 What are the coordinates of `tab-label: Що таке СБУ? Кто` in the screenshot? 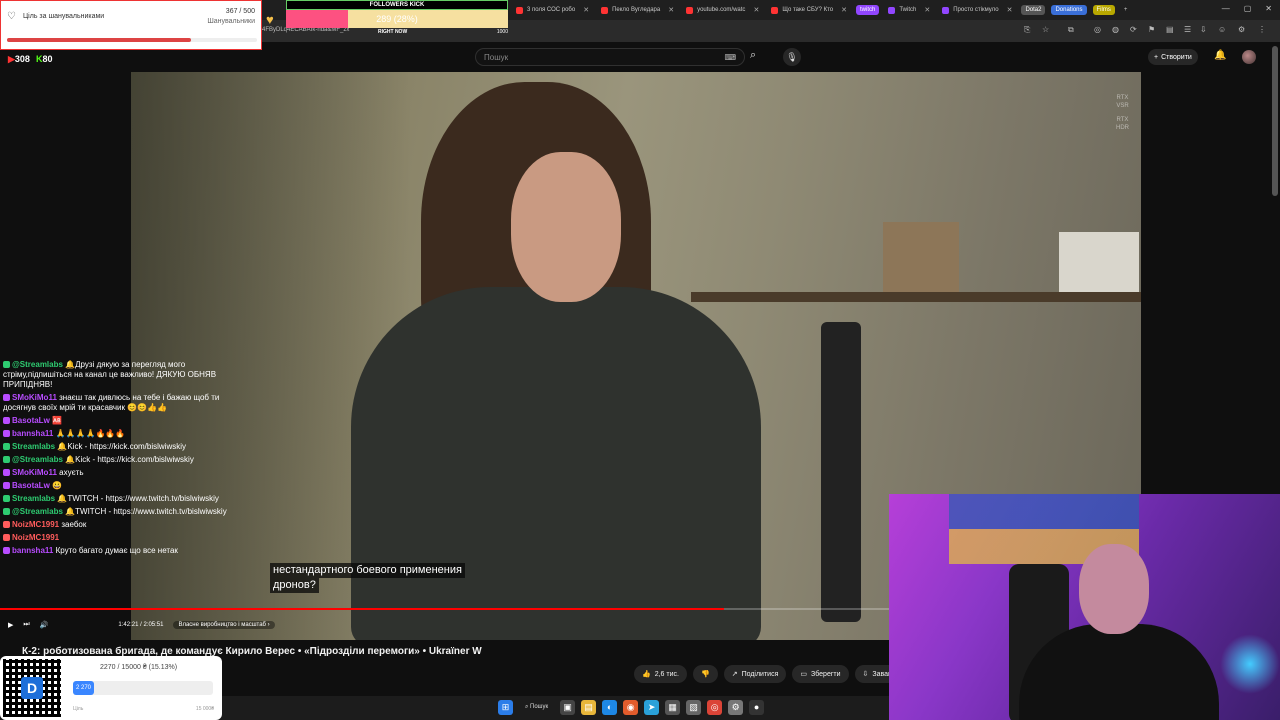 It's located at (808, 10).